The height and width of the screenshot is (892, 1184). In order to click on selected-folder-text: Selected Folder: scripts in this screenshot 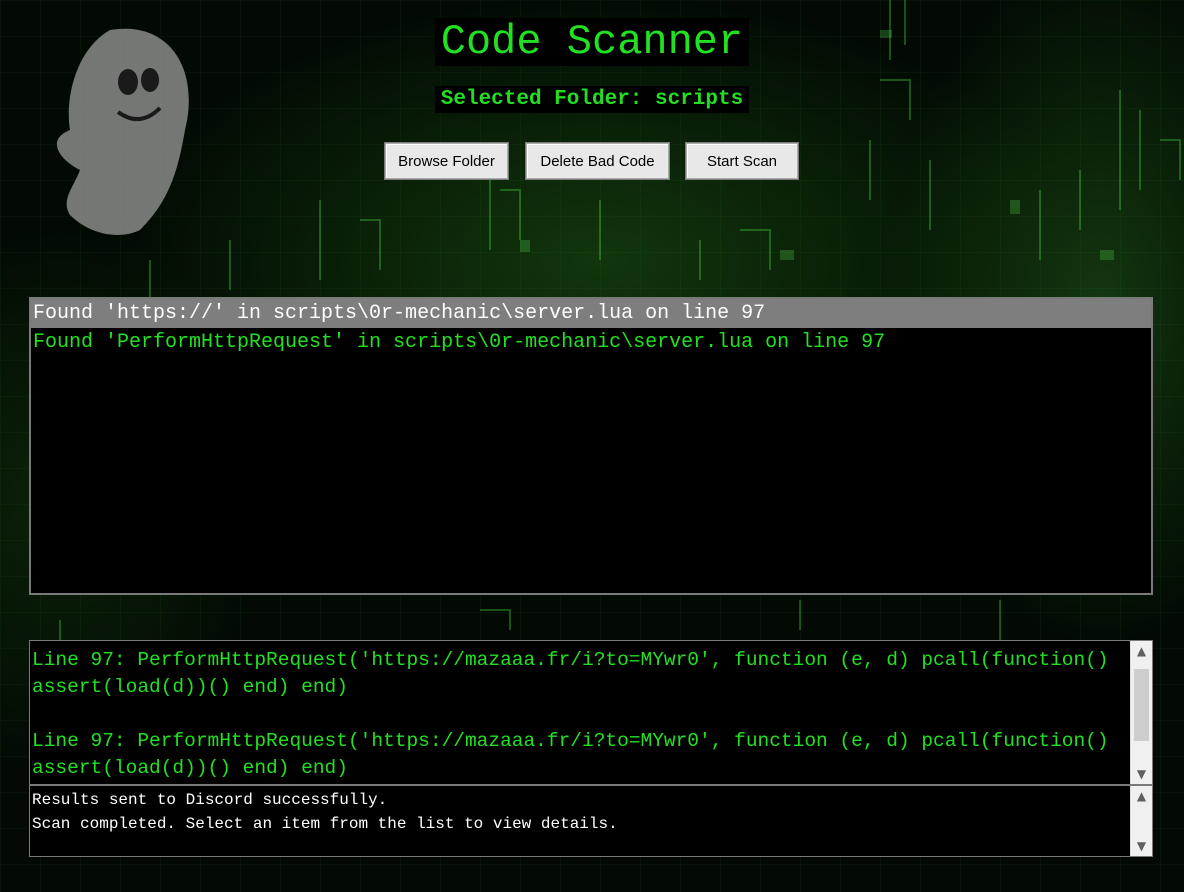, I will do `click(592, 99)`.